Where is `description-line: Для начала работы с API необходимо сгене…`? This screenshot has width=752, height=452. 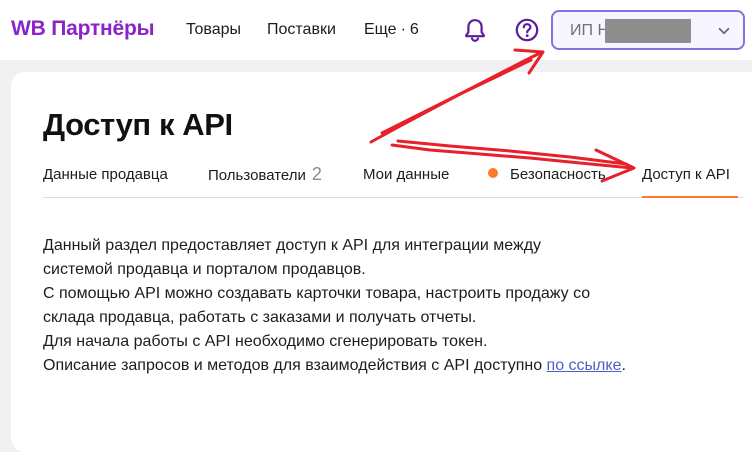 description-line: Для начала работы с API необходимо сгене… is located at coordinates (265, 341).